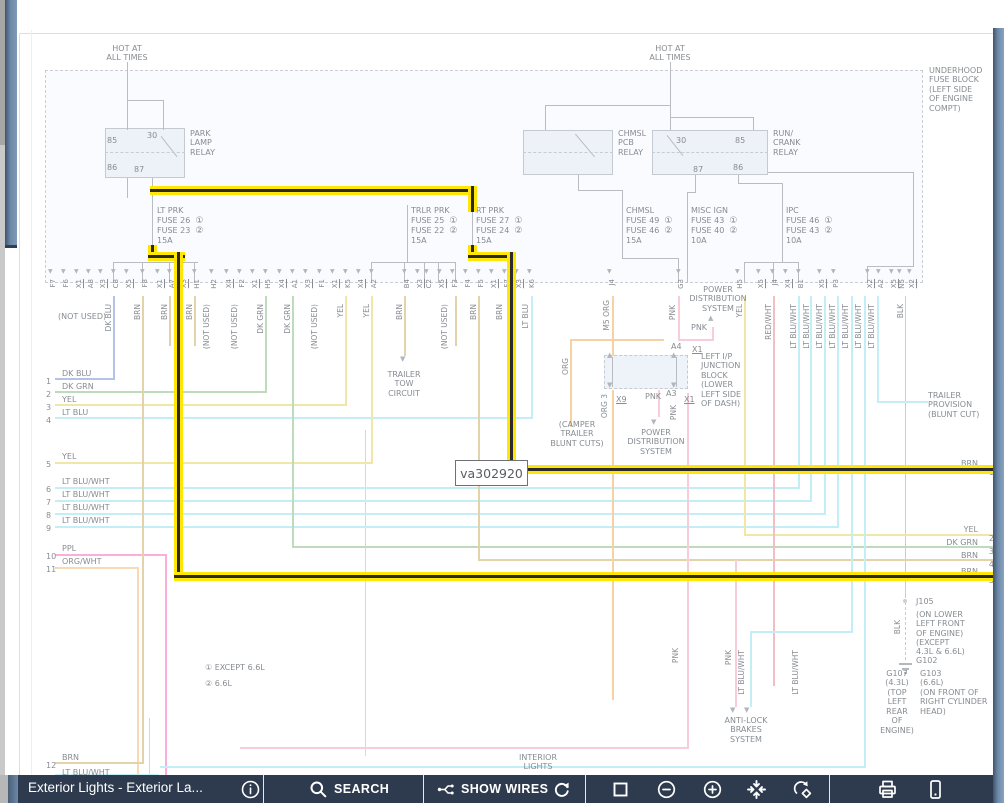 This screenshot has width=1004, height=803. What do you see at coordinates (361, 789) in the screenshot?
I see `search-button: SEARCH` at bounding box center [361, 789].